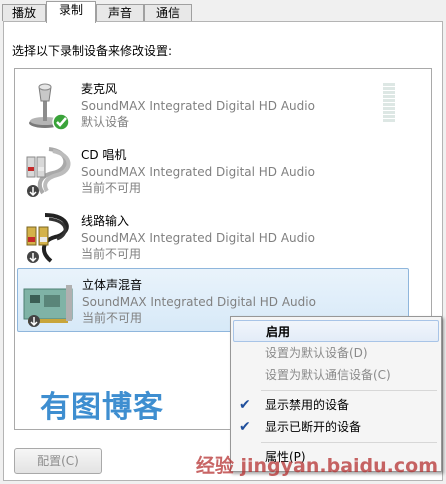 The image size is (446, 484). Describe the element at coordinates (105, 122) in the screenshot. I see `device-status: 默认设备` at that location.